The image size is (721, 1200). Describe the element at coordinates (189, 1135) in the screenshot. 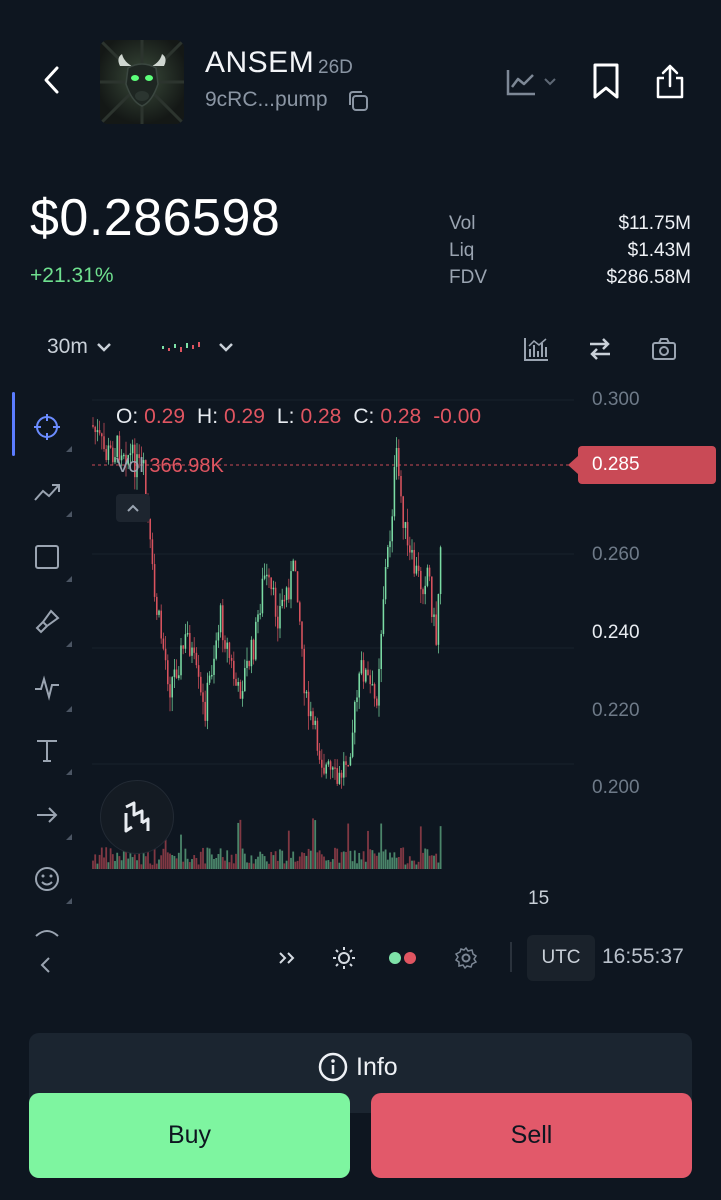

I see `buy-button: Buy` at that location.